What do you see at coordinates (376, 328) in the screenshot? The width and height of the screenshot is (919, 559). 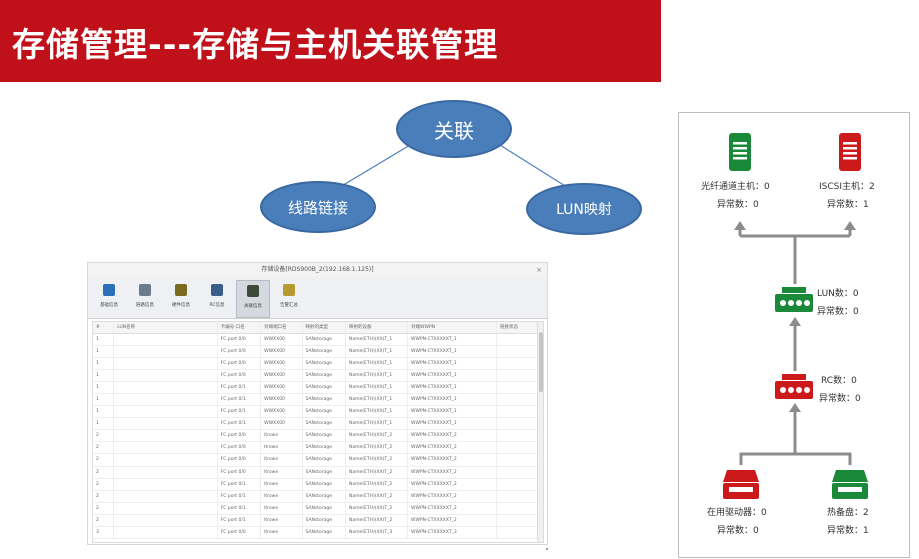 I see `column-header: 映射的设备` at bounding box center [376, 328].